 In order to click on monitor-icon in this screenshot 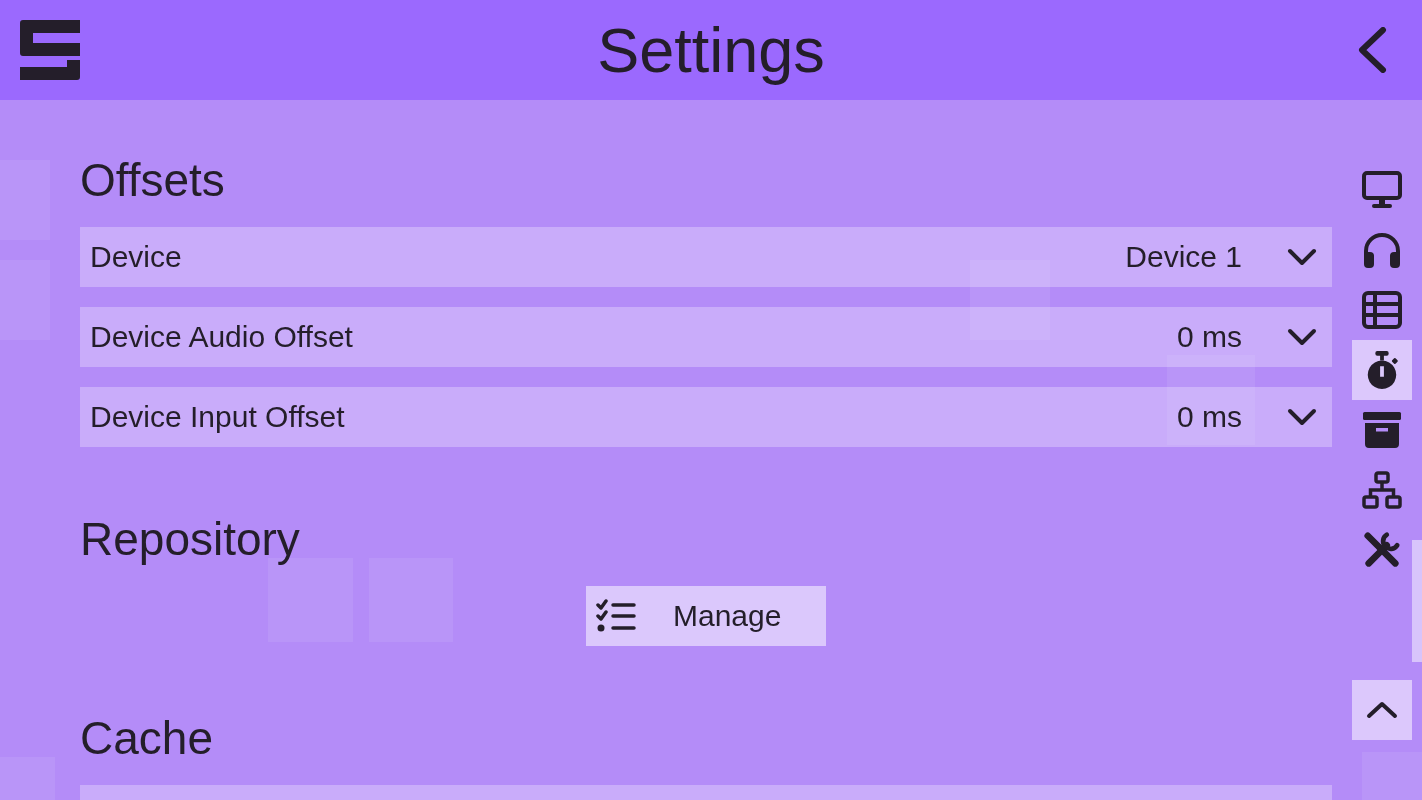, I will do `click(1382, 190)`.